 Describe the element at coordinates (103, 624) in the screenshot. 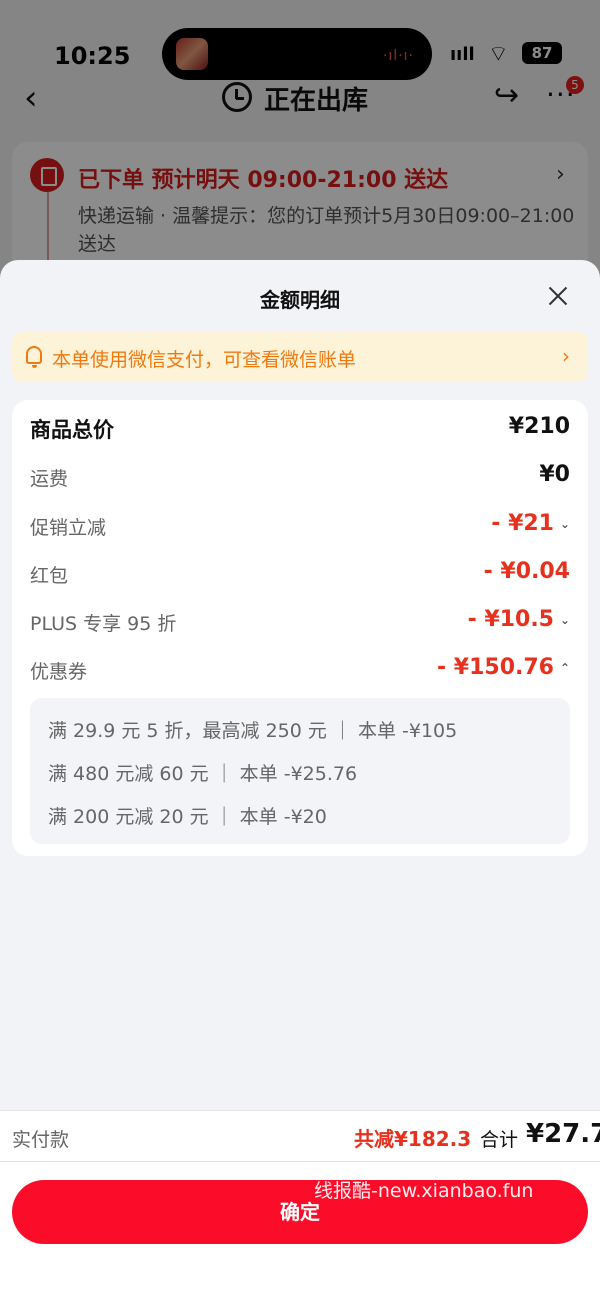

I see `row-label: PLUS 专享 95 折` at that location.